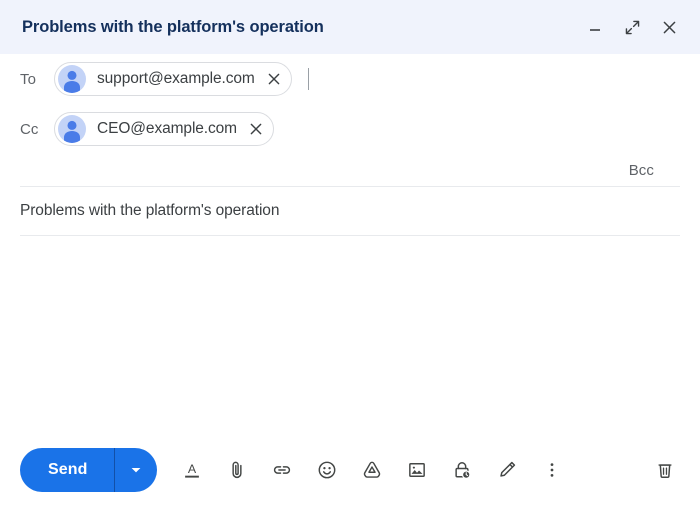 Image resolution: width=700 pixels, height=508 pixels. What do you see at coordinates (669, 27) in the screenshot?
I see `close-button` at bounding box center [669, 27].